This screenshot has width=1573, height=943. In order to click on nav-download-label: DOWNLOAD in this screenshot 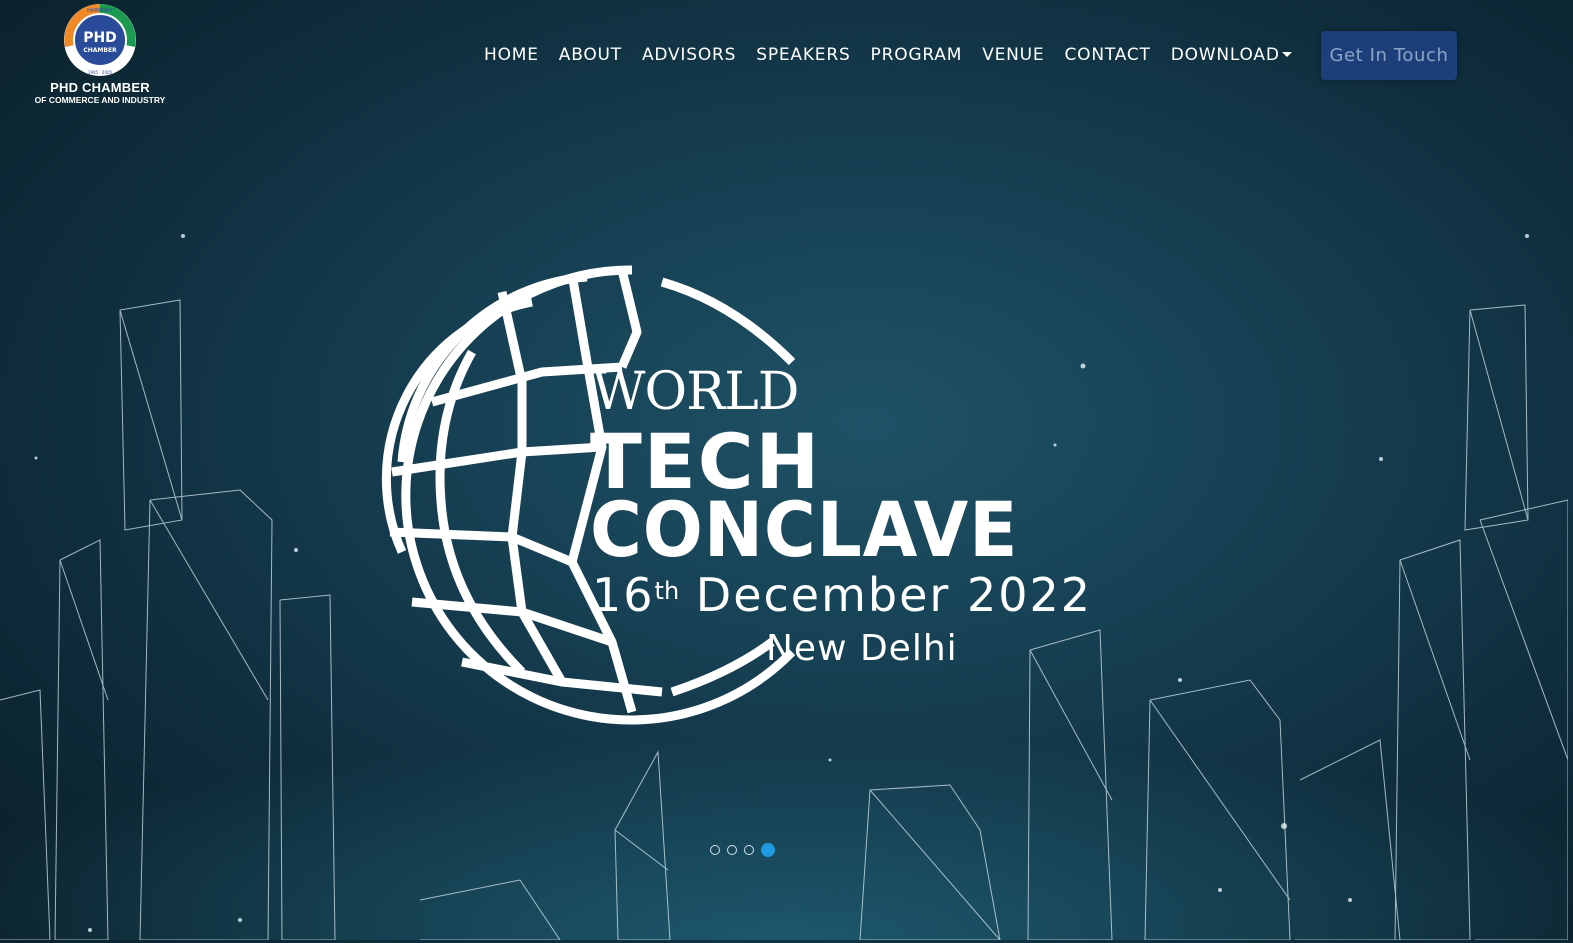, I will do `click(1225, 55)`.